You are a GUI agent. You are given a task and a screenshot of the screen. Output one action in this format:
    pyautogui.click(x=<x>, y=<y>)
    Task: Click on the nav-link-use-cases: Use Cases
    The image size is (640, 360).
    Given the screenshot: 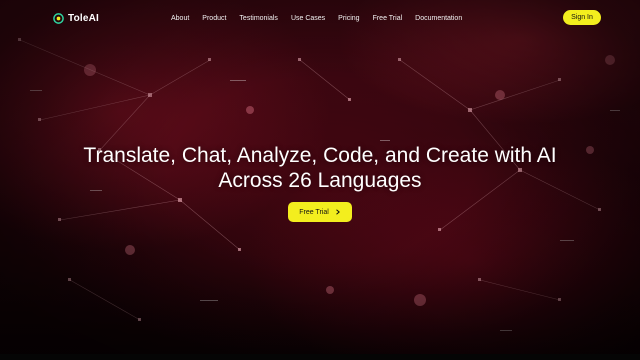 What is the action you would take?
    pyautogui.click(x=308, y=18)
    